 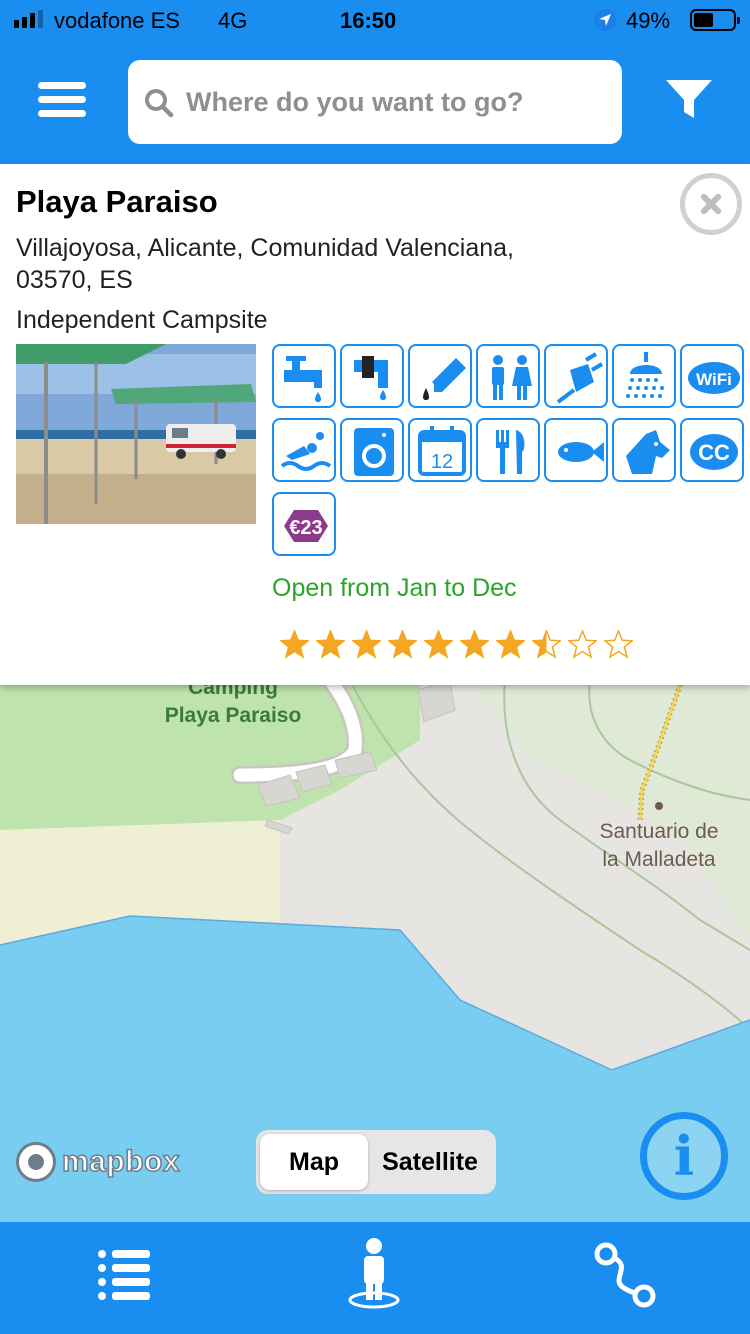 What do you see at coordinates (442, 462) in the screenshot?
I see `calendar-day: 12` at bounding box center [442, 462].